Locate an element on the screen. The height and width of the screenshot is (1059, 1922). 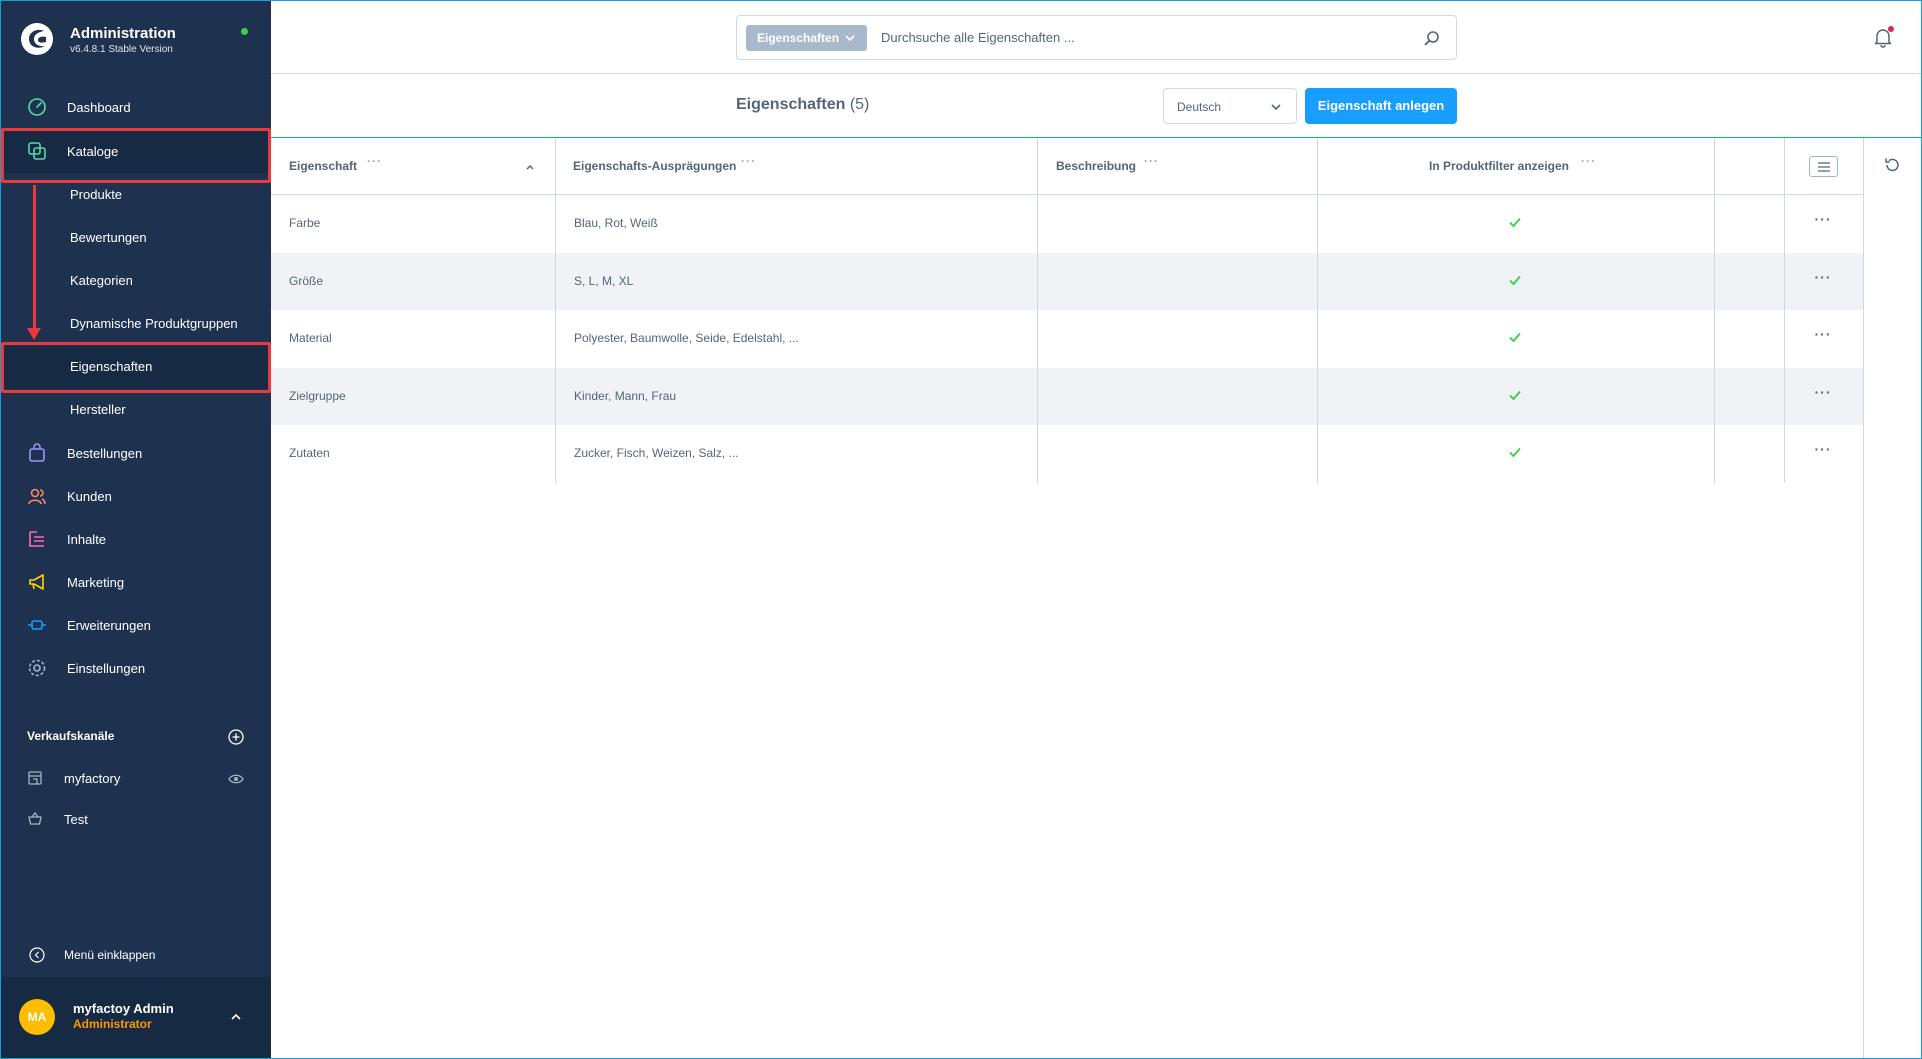
nav-label-bestellungen: Bestellungen is located at coordinates (105, 453).